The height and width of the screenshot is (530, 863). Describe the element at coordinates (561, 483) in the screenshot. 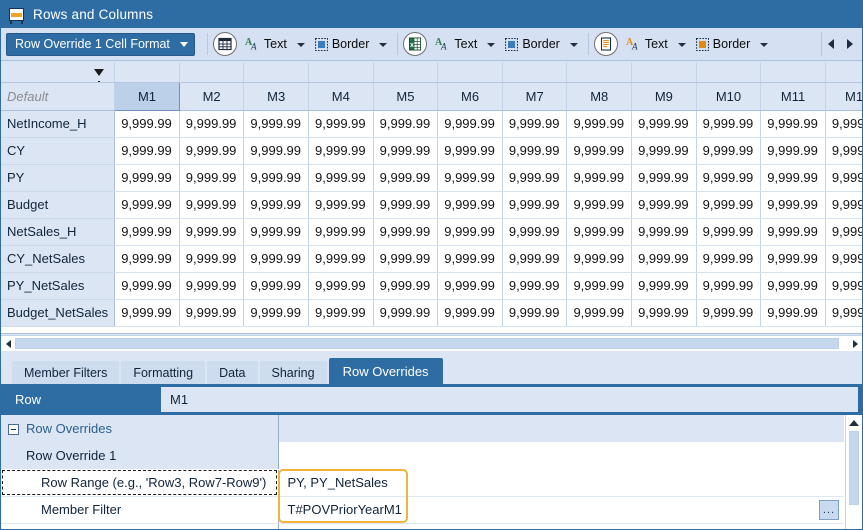

I see `property-value-cell: PY, PY_NetSales` at that location.